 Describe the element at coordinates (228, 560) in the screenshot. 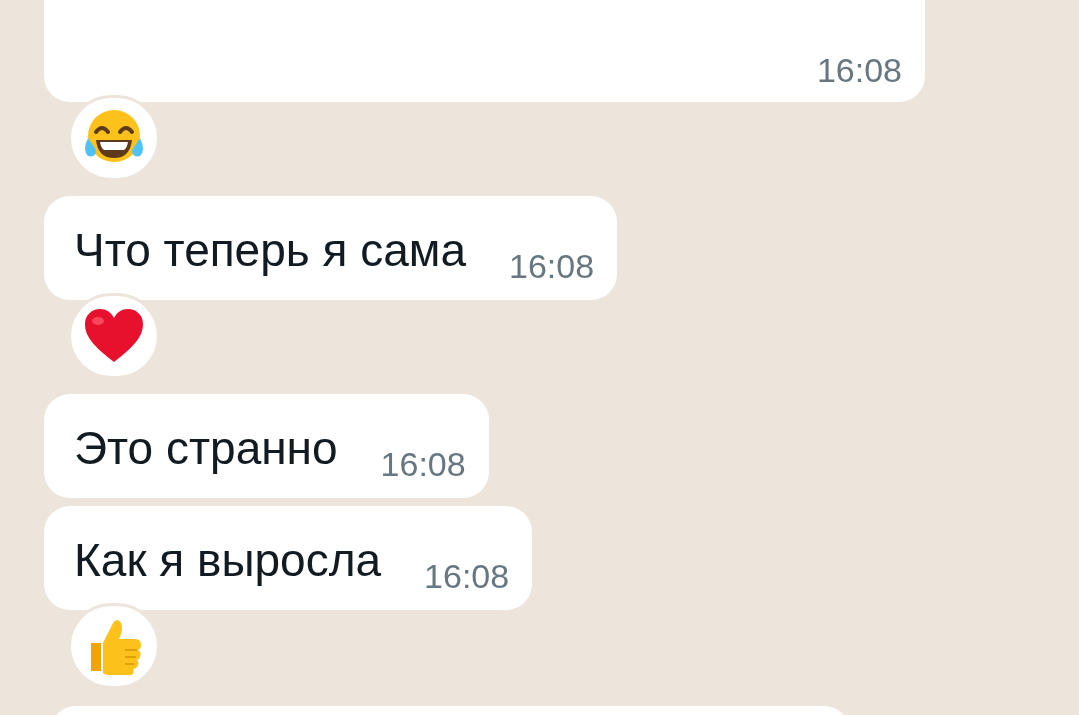

I see `message-text: Как я выросла` at that location.